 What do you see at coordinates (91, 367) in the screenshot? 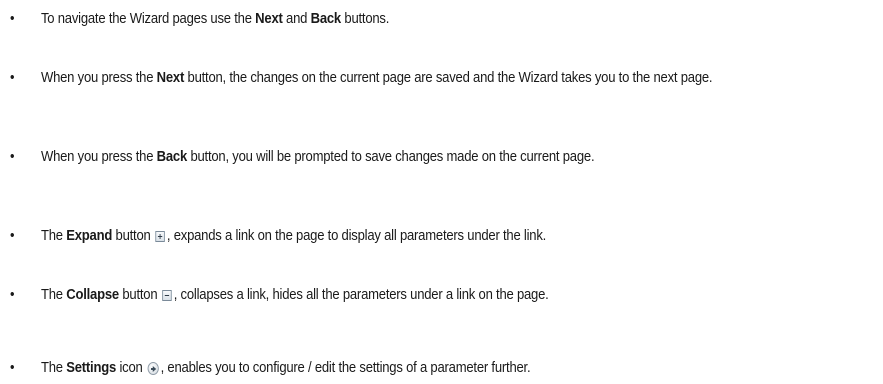
I see `settings-keyword: Settings` at bounding box center [91, 367].